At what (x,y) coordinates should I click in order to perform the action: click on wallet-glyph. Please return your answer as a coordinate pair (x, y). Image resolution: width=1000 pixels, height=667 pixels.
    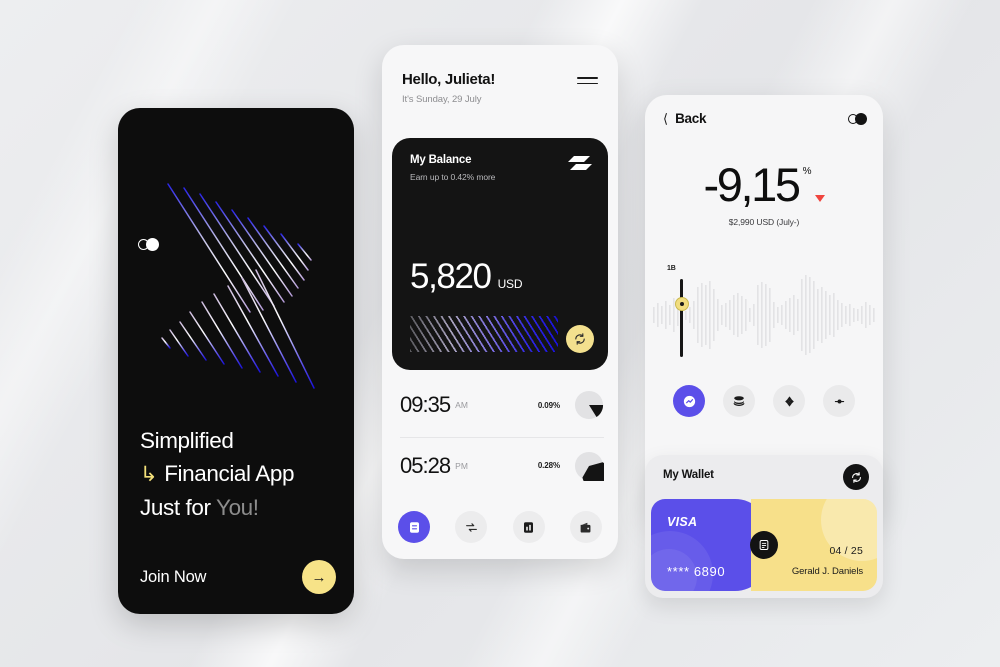
    Looking at the image, I should click on (586, 527).